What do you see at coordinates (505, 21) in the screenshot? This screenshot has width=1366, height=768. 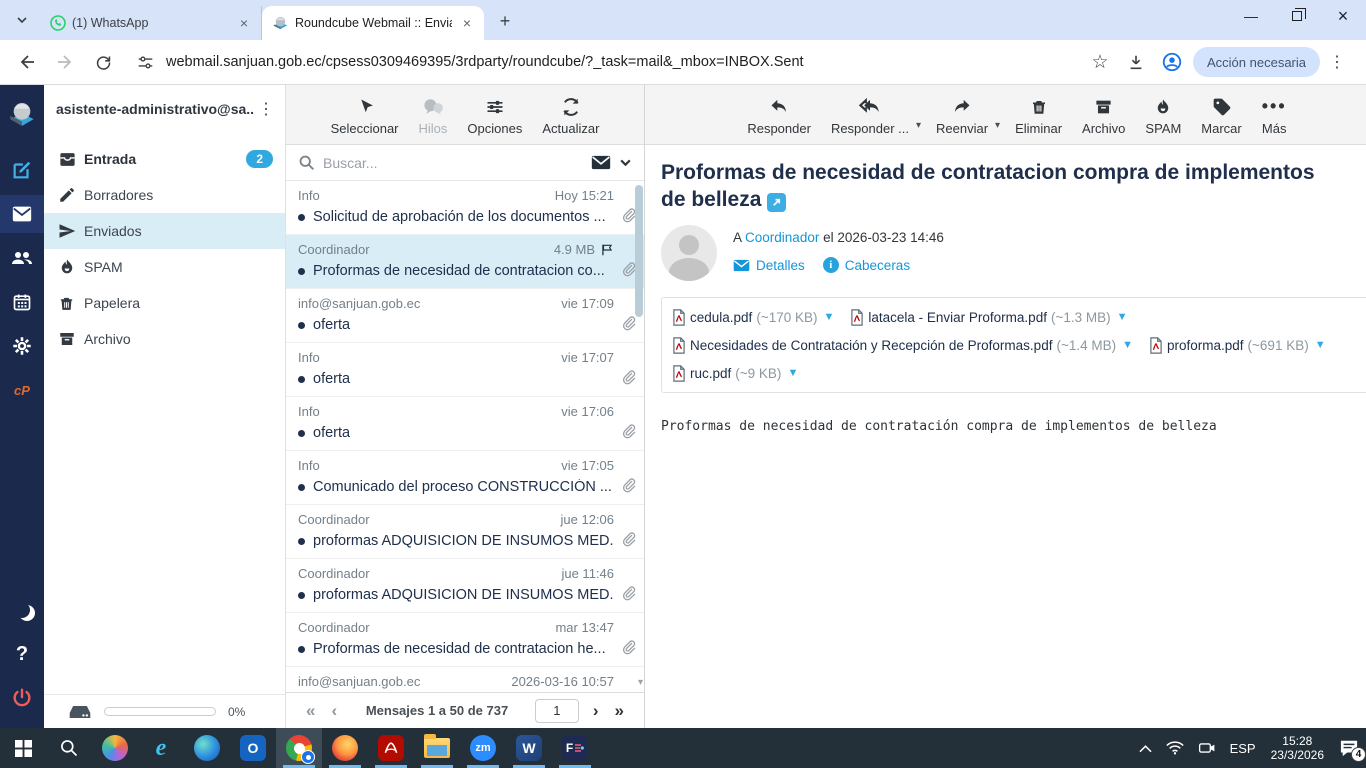 I see `new-tab-button: +` at bounding box center [505, 21].